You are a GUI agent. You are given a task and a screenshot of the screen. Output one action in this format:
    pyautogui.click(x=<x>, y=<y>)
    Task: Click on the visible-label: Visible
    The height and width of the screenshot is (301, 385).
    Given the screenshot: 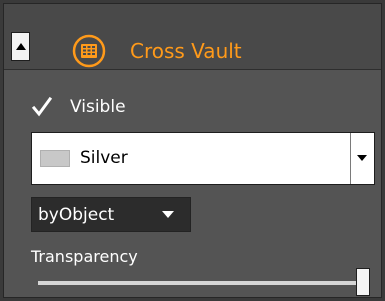 What is the action you would take?
    pyautogui.click(x=98, y=107)
    